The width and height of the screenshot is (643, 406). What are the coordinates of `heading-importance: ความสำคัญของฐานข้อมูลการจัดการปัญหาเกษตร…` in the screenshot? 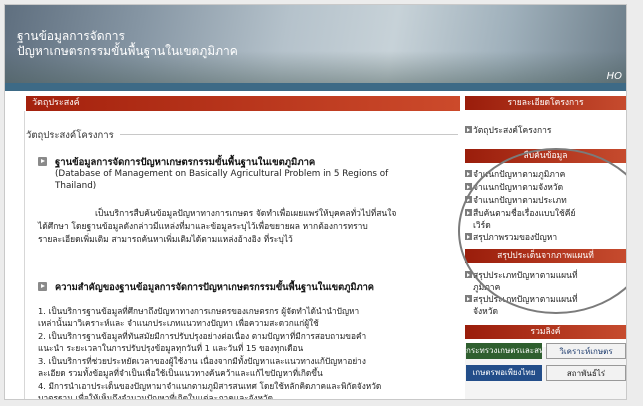 It's located at (215, 287).